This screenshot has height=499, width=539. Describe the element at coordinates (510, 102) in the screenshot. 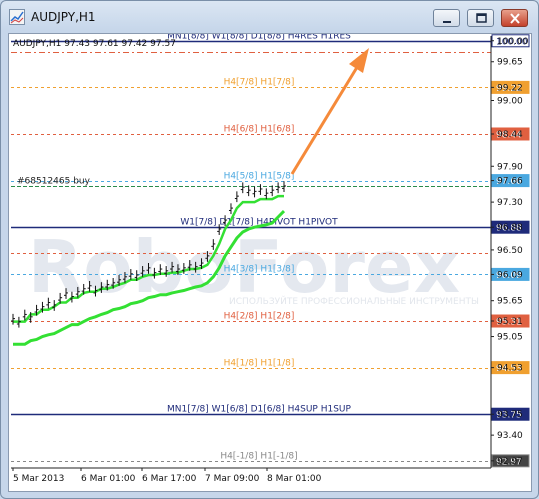

I see `y-tick-label: 99.00` at that location.